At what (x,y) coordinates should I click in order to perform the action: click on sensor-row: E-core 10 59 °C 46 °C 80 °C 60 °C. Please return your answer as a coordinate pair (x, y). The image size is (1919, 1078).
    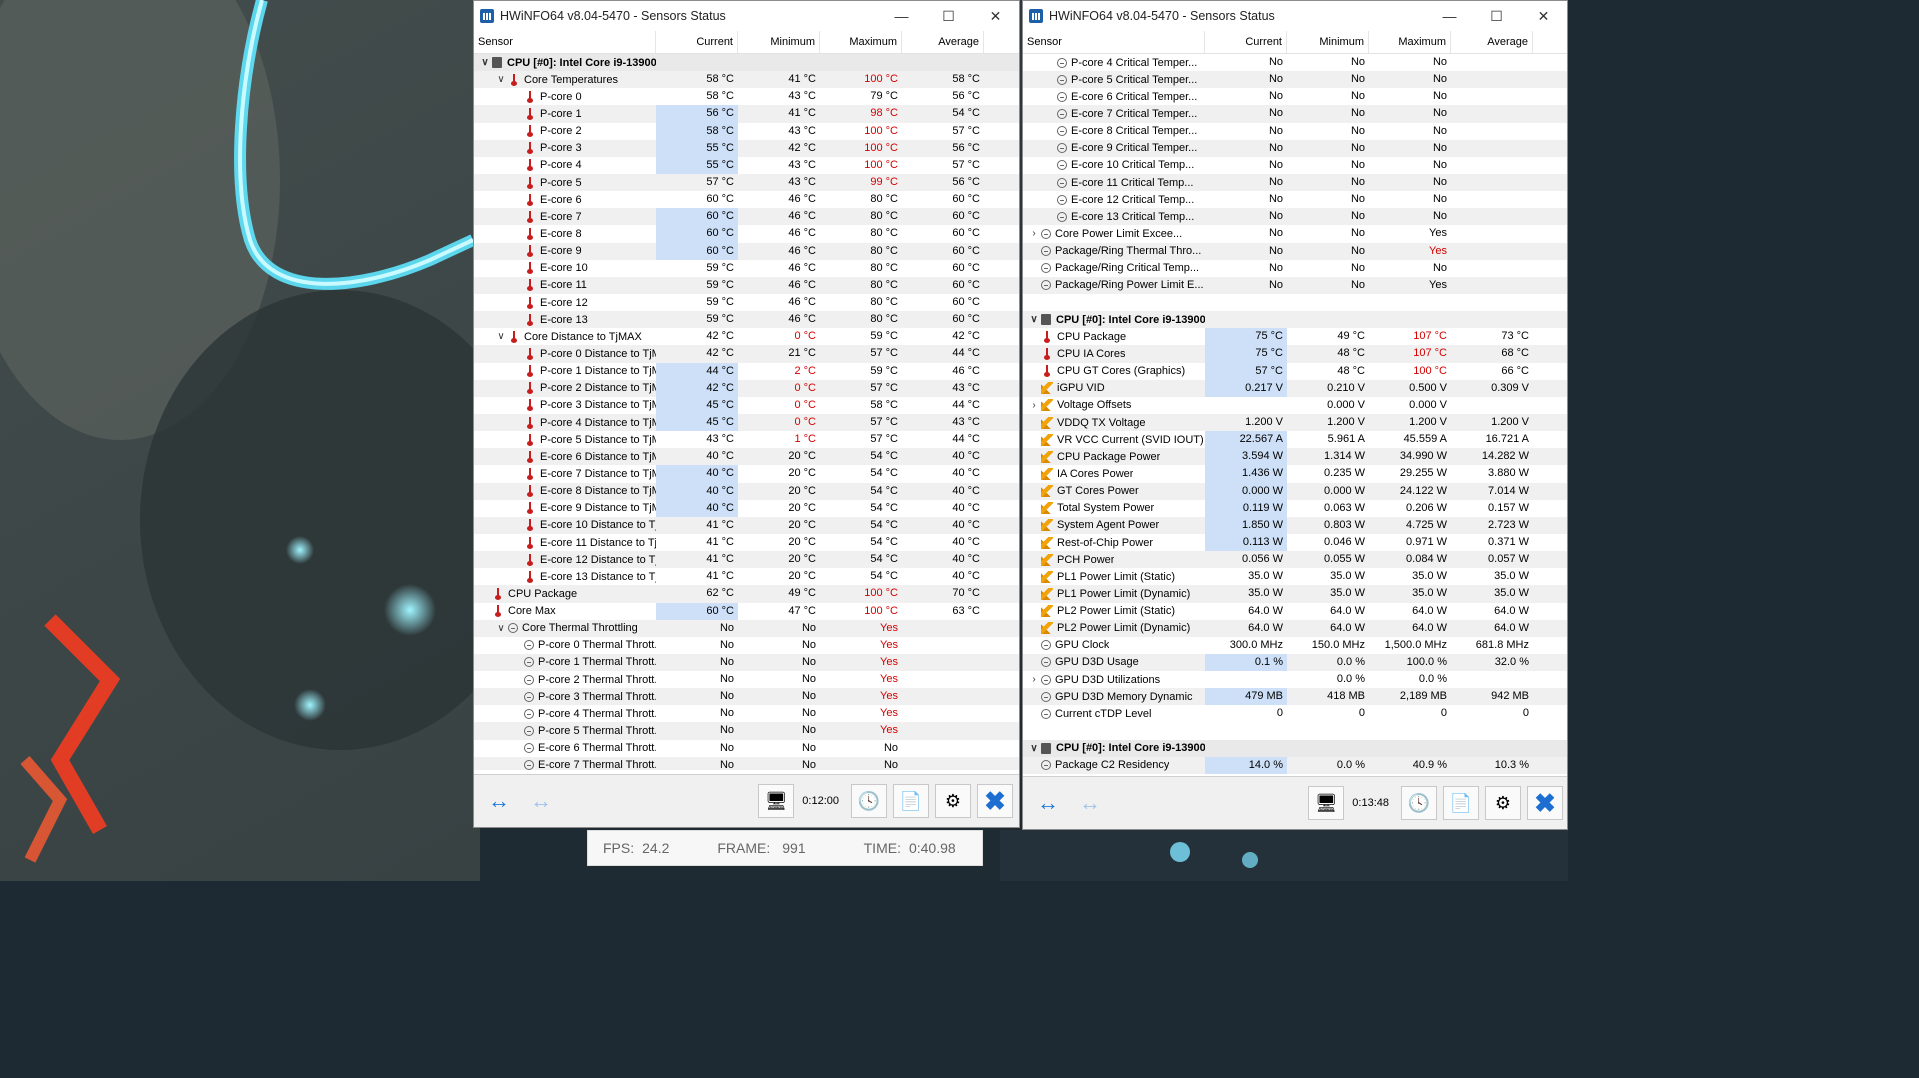
    Looking at the image, I should click on (746, 268).